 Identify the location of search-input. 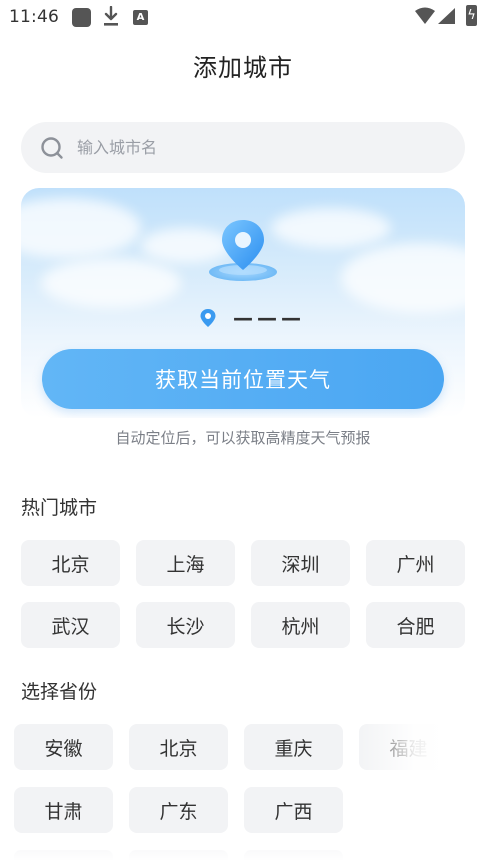
(262, 147).